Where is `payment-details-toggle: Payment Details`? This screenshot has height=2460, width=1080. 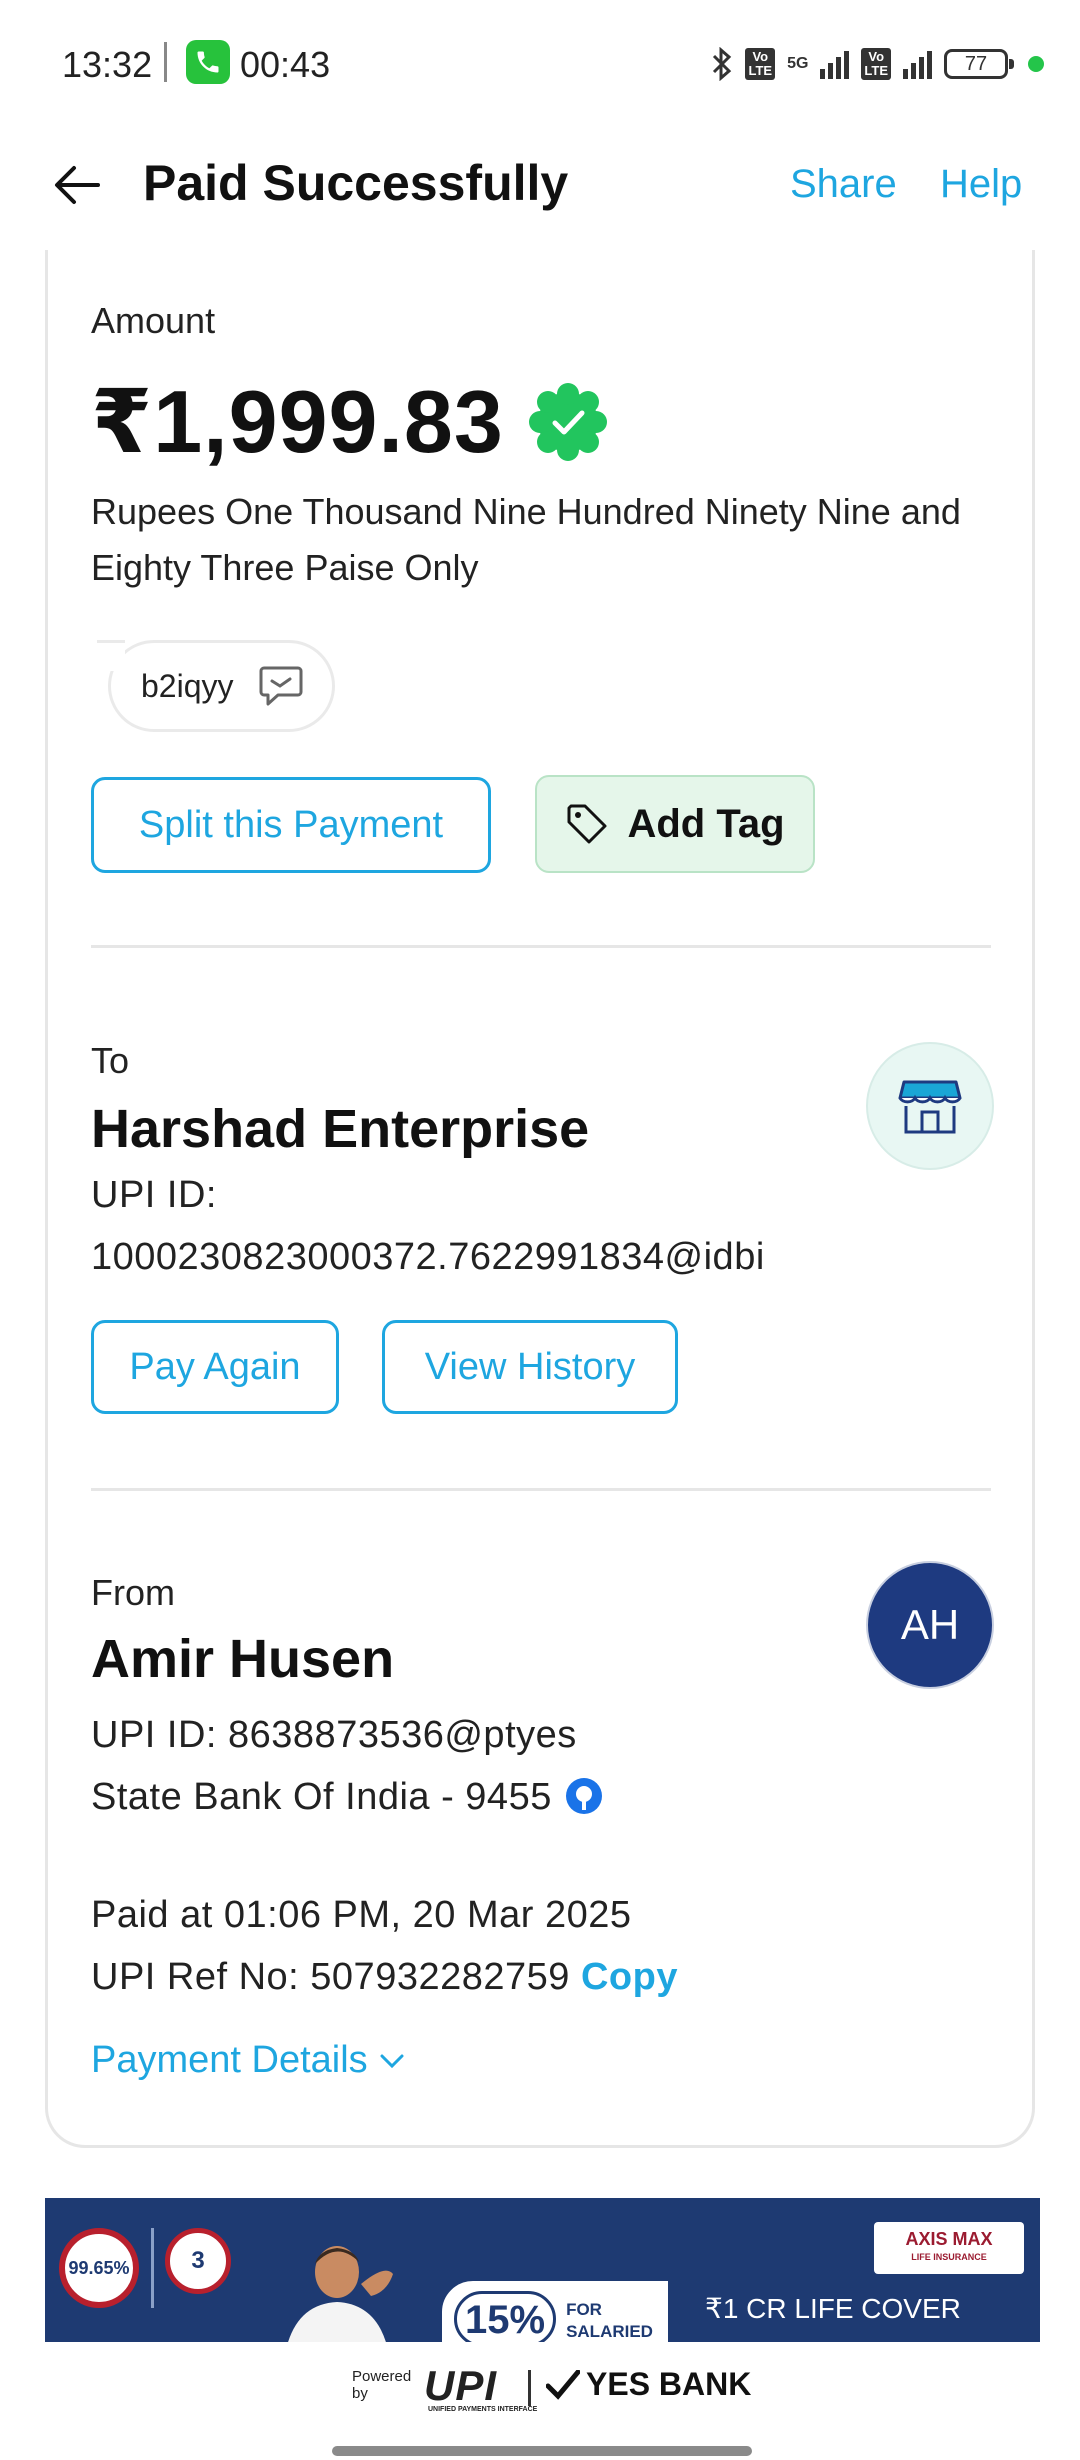 payment-details-toggle: Payment Details is located at coordinates (247, 2060).